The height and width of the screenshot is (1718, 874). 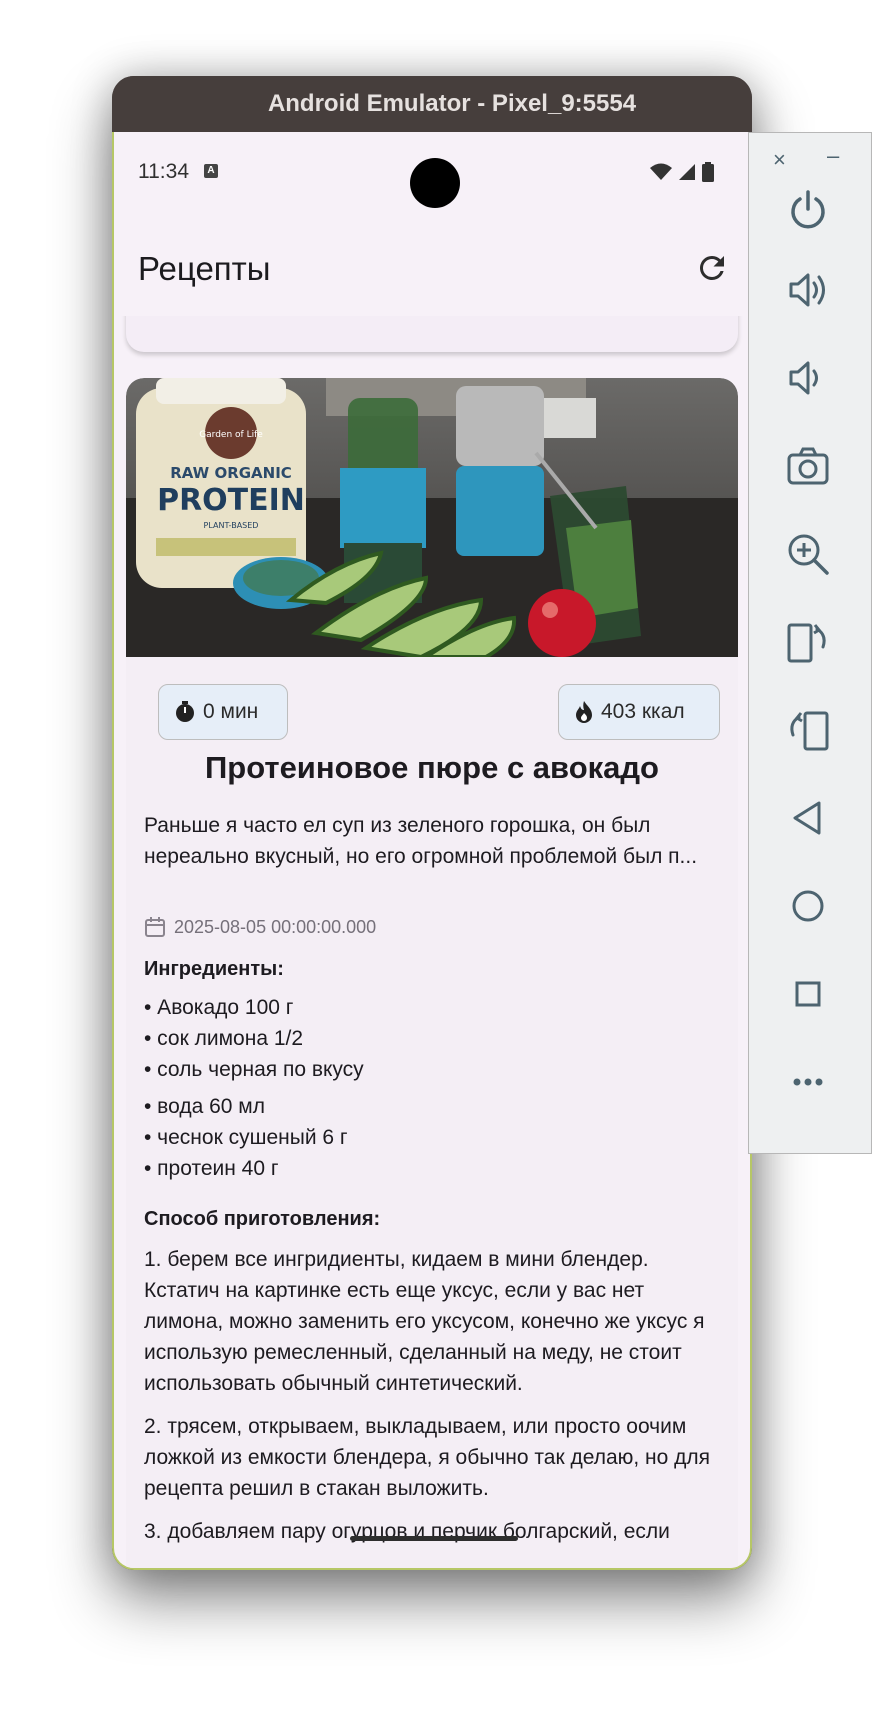 What do you see at coordinates (810, 158) in the screenshot?
I see `side-panel-header: × –` at bounding box center [810, 158].